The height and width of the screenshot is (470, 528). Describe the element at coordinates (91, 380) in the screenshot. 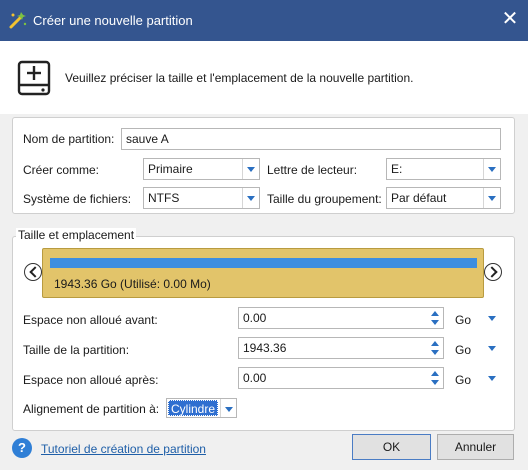

I see `unallocated-after-label: Espace non alloué après:` at that location.